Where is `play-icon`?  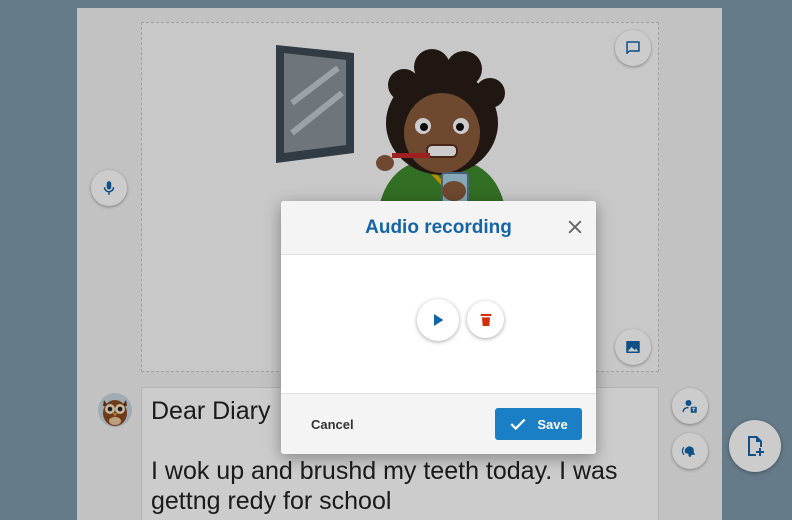
play-icon is located at coordinates (439, 320).